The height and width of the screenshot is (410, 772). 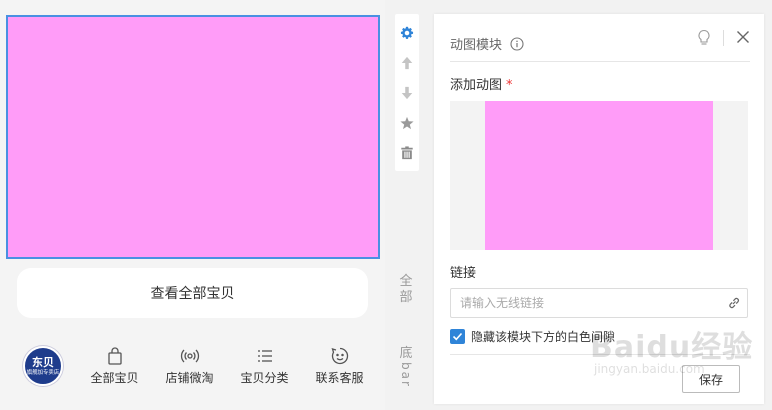 I want to click on arrow-down-icon, so click(x=407, y=93).